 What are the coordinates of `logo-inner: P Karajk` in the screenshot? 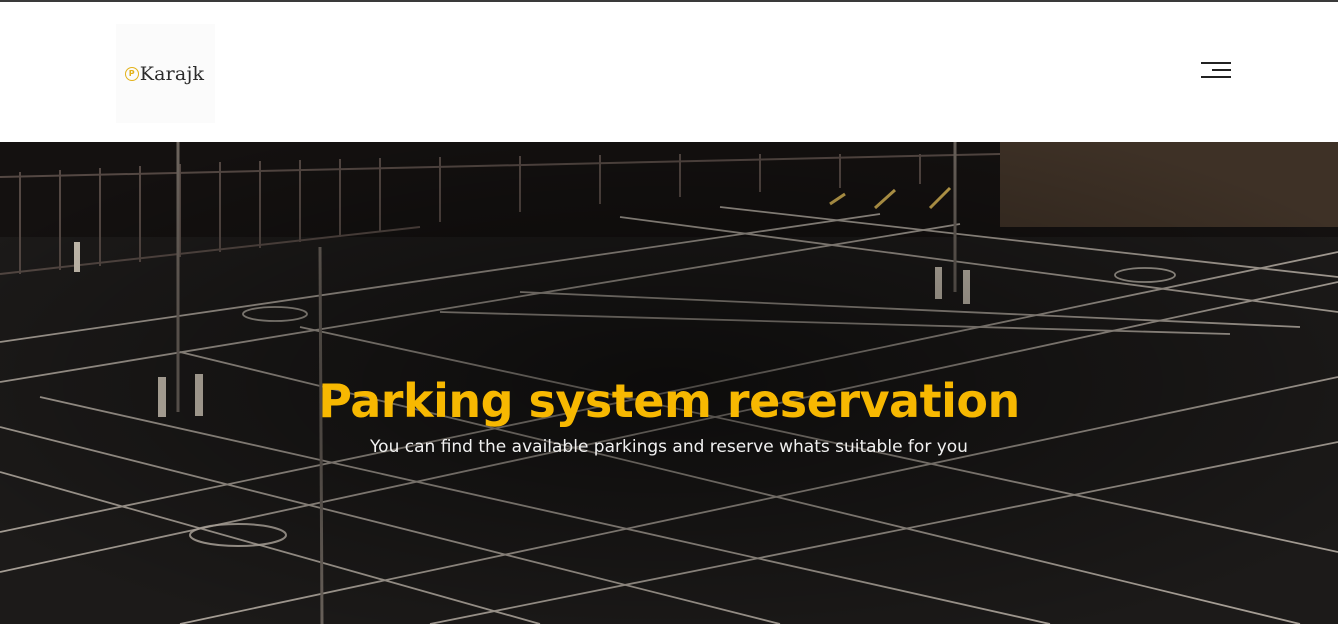 It's located at (164, 73).